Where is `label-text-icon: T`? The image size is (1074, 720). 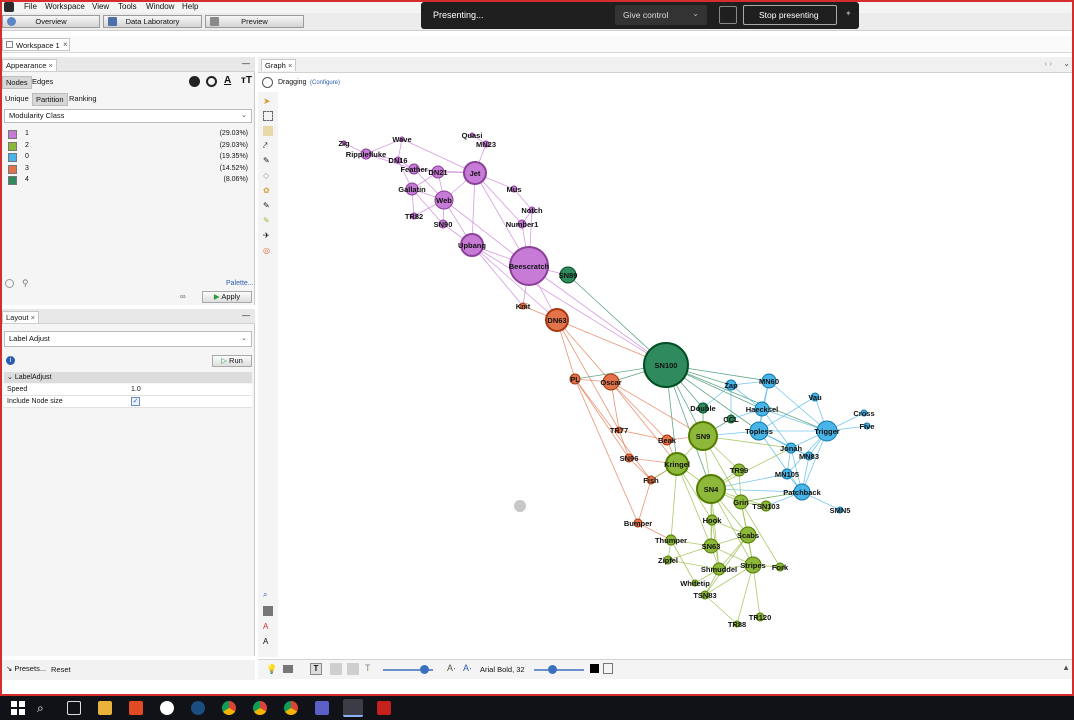 label-text-icon: T is located at coordinates (368, 668).